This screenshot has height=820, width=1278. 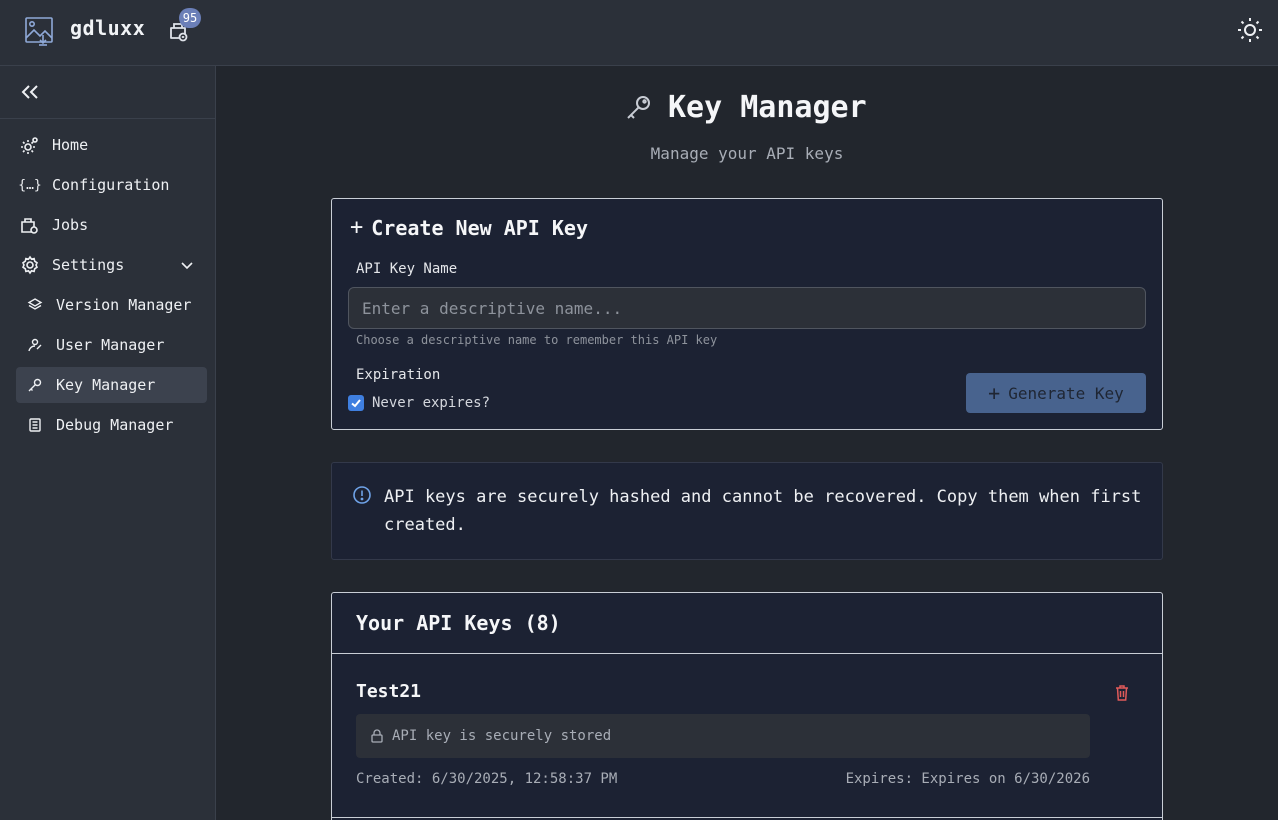 What do you see at coordinates (35, 425) in the screenshot?
I see `document-icon` at bounding box center [35, 425].